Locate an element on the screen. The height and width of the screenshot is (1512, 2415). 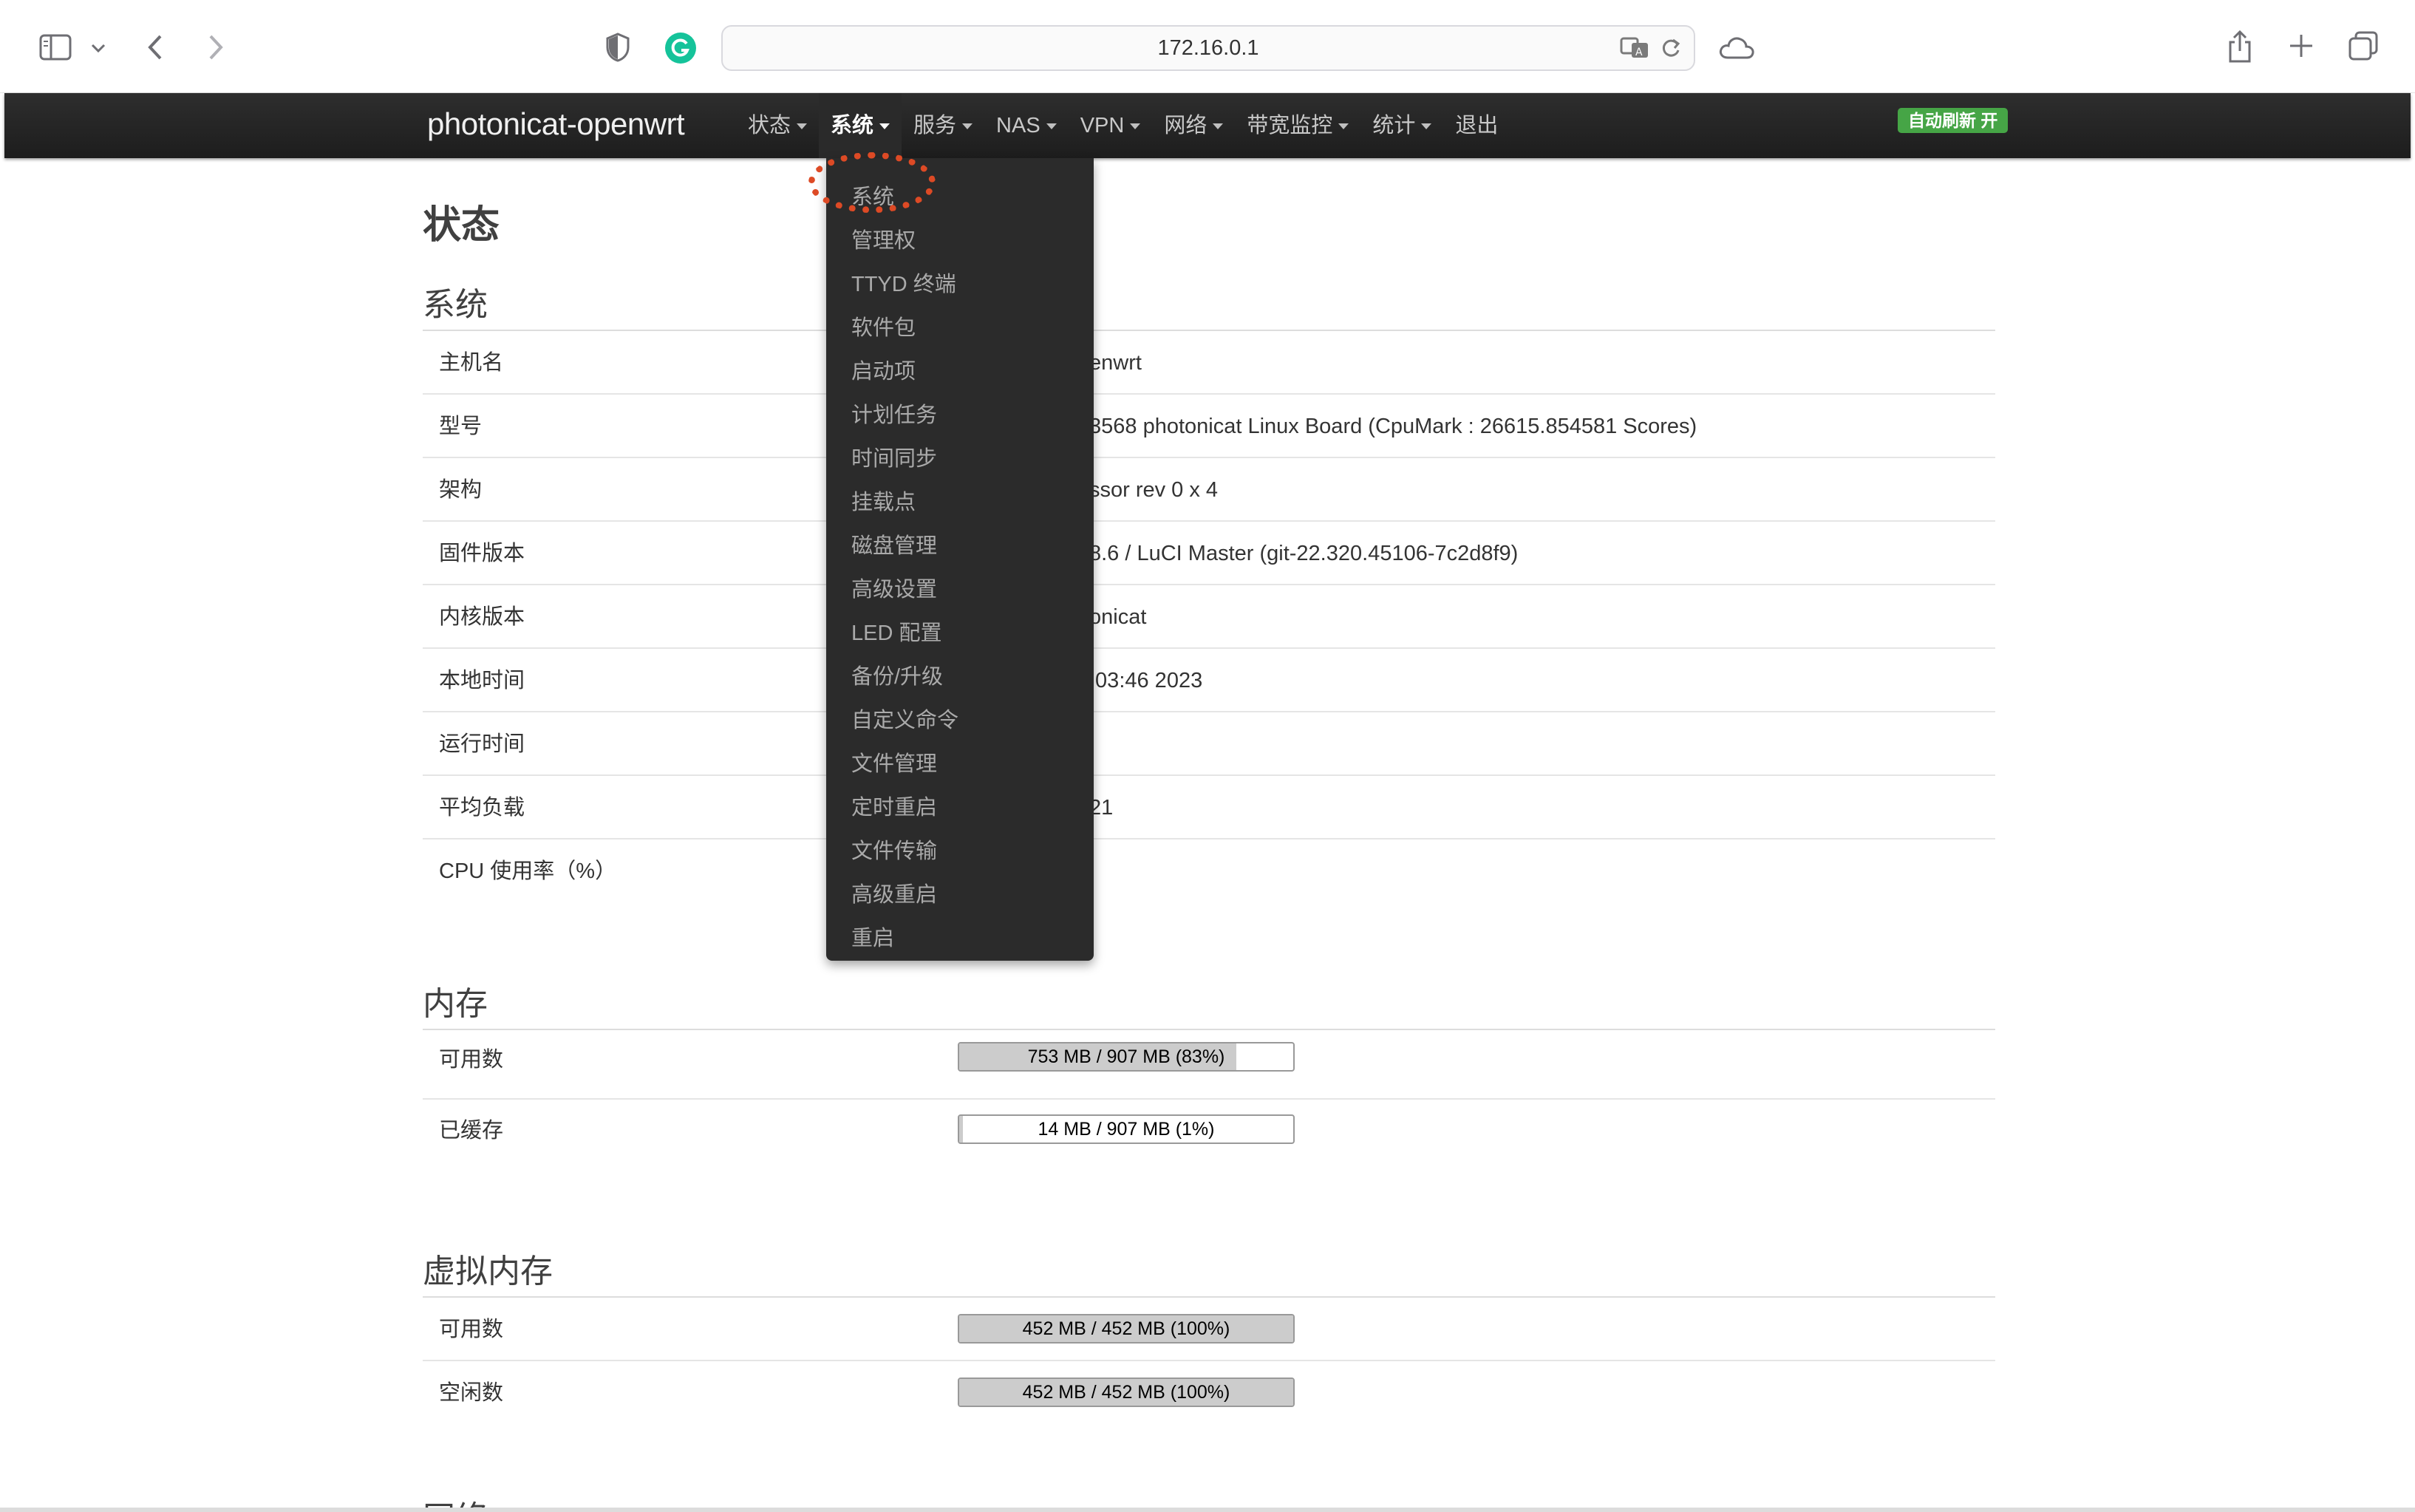
row-label: 空闲数 is located at coordinates (471, 1393).